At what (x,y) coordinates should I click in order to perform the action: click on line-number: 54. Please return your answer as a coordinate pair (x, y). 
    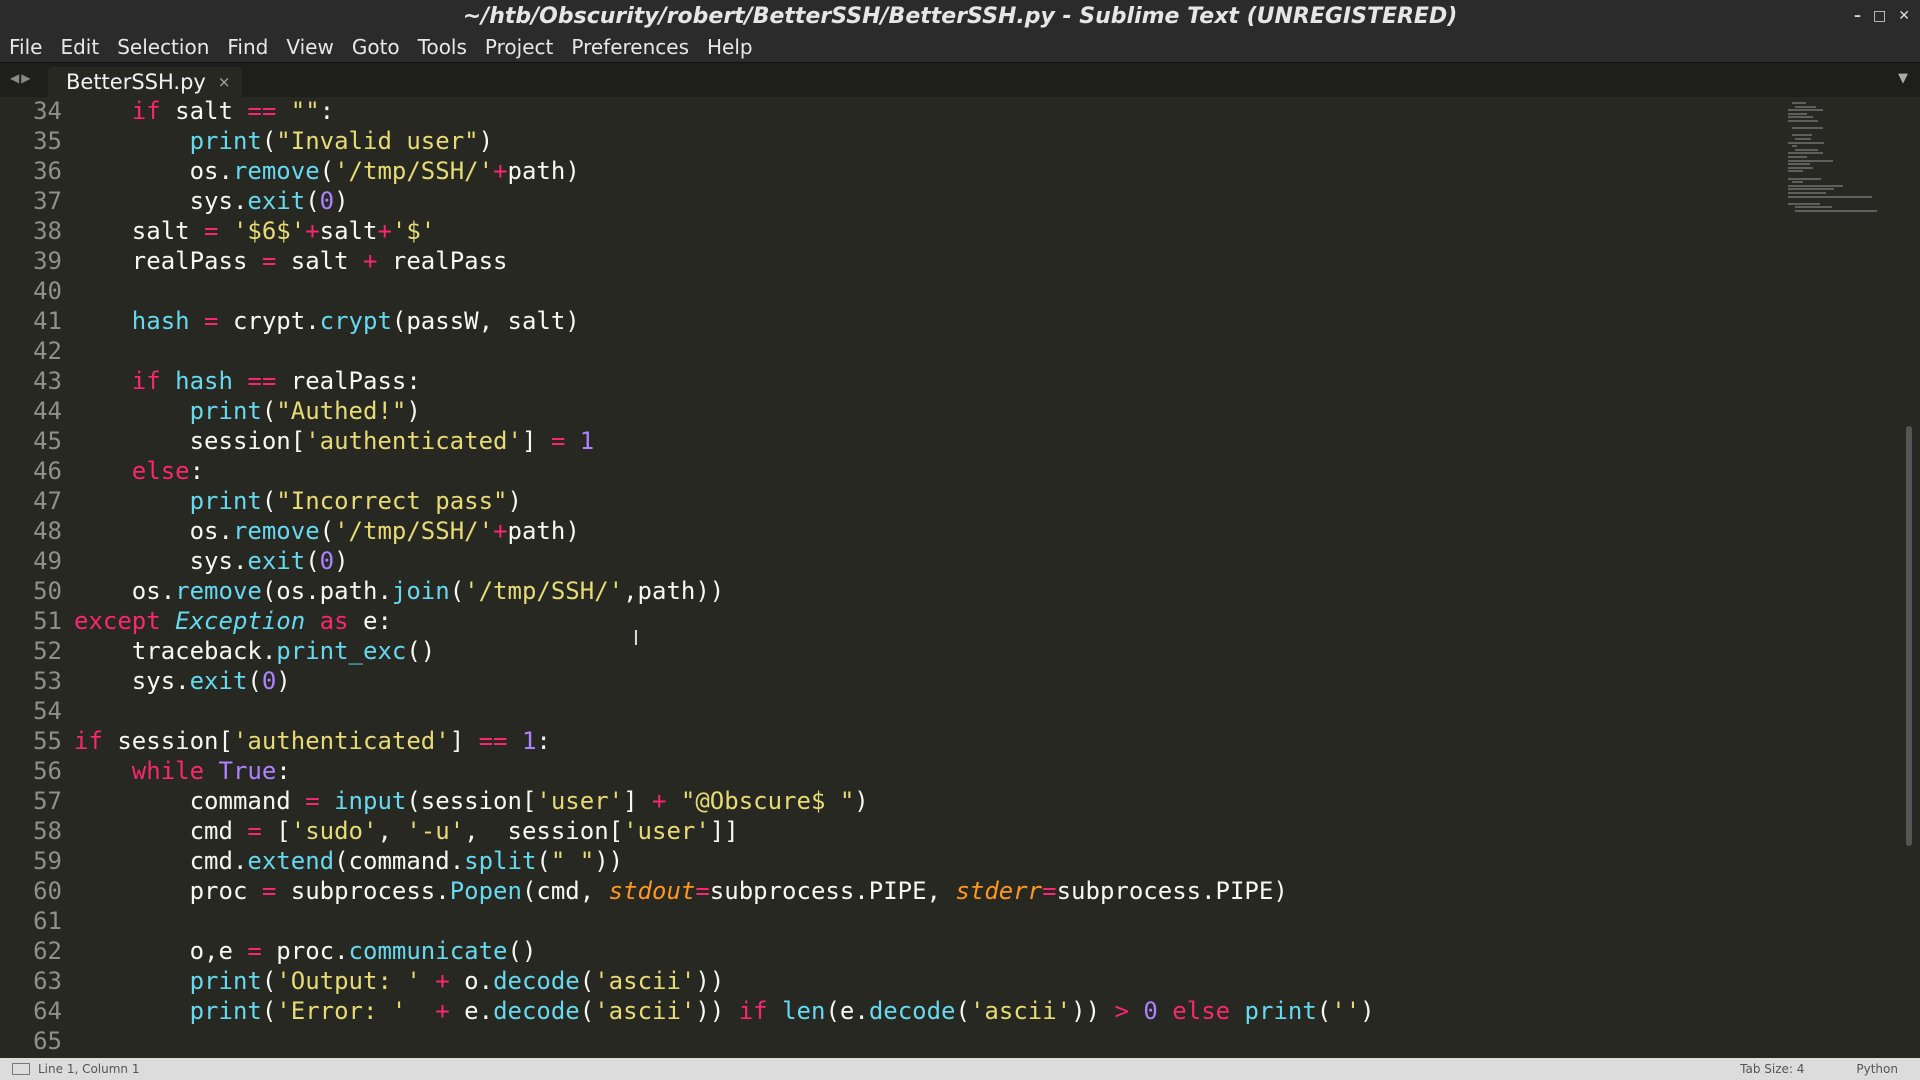
    Looking at the image, I should click on (47, 711).